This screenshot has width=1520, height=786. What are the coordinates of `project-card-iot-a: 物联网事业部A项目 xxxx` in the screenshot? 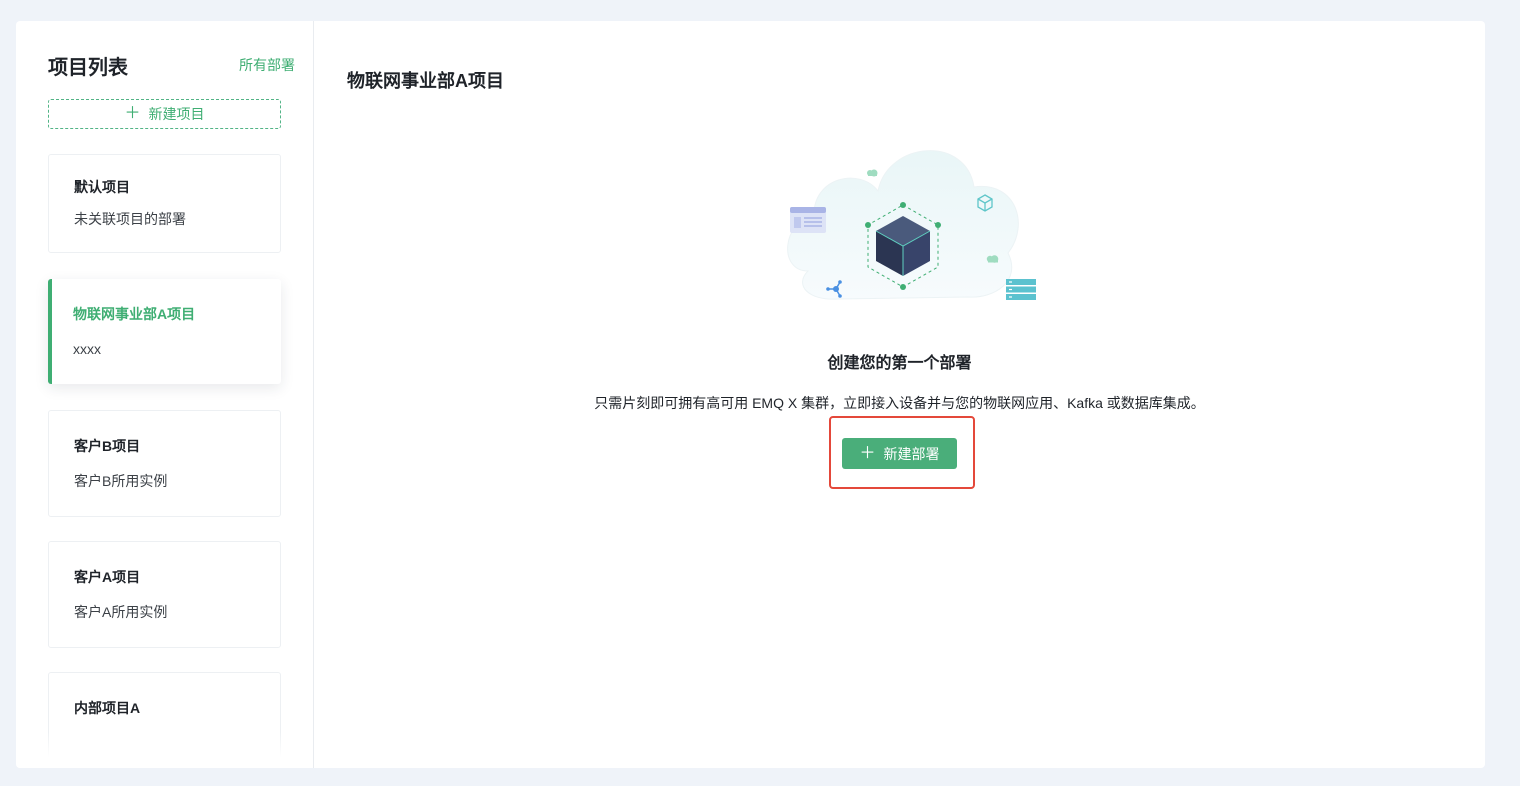 It's located at (164, 331).